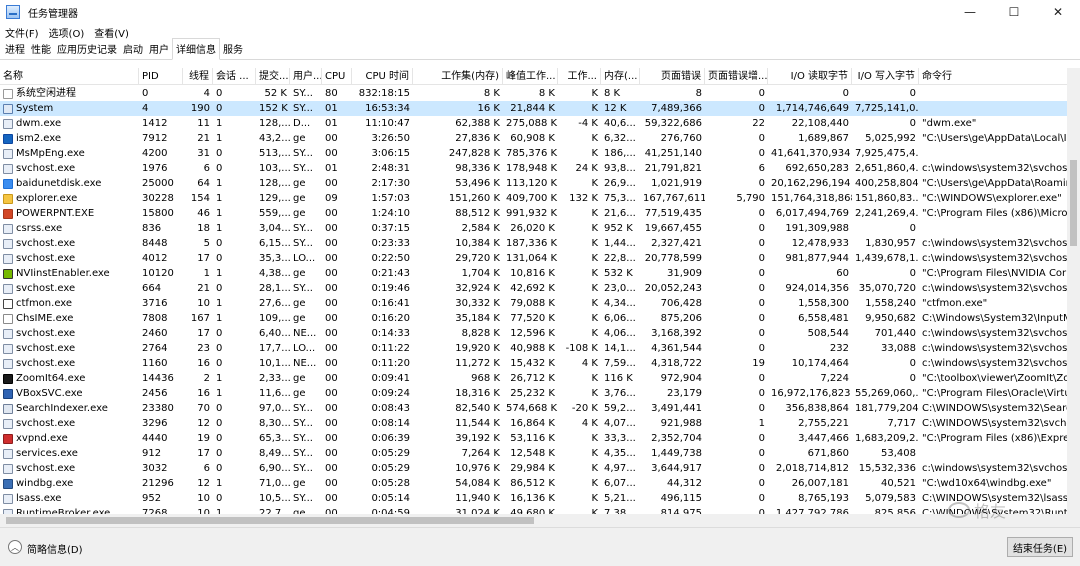  What do you see at coordinates (1073, 520) in the screenshot?
I see `scrollbar-corner` at bounding box center [1073, 520].